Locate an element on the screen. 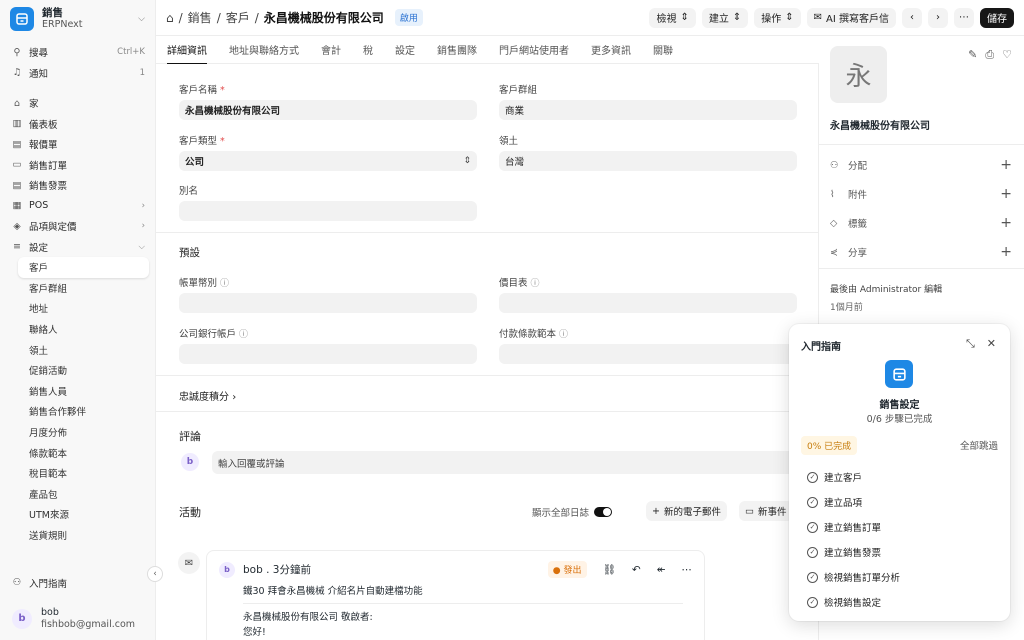 The width and height of the screenshot is (1024, 640). sidebar-subitem-shipping-rule: 送貨規則 is located at coordinates (77, 535).